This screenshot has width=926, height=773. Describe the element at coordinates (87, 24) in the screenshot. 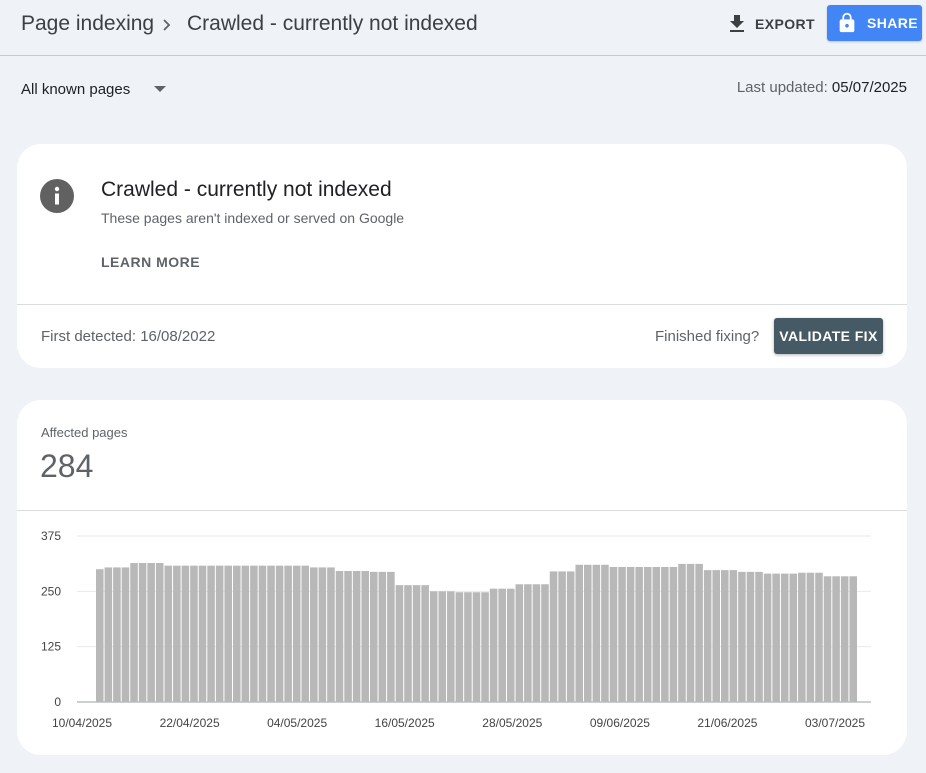

I see `breadcrumb-page-indexing: Page indexing` at that location.